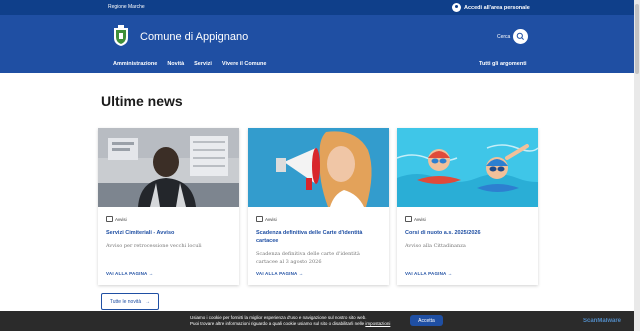  I want to click on site-name: Comune di Appignano, so click(194, 37).